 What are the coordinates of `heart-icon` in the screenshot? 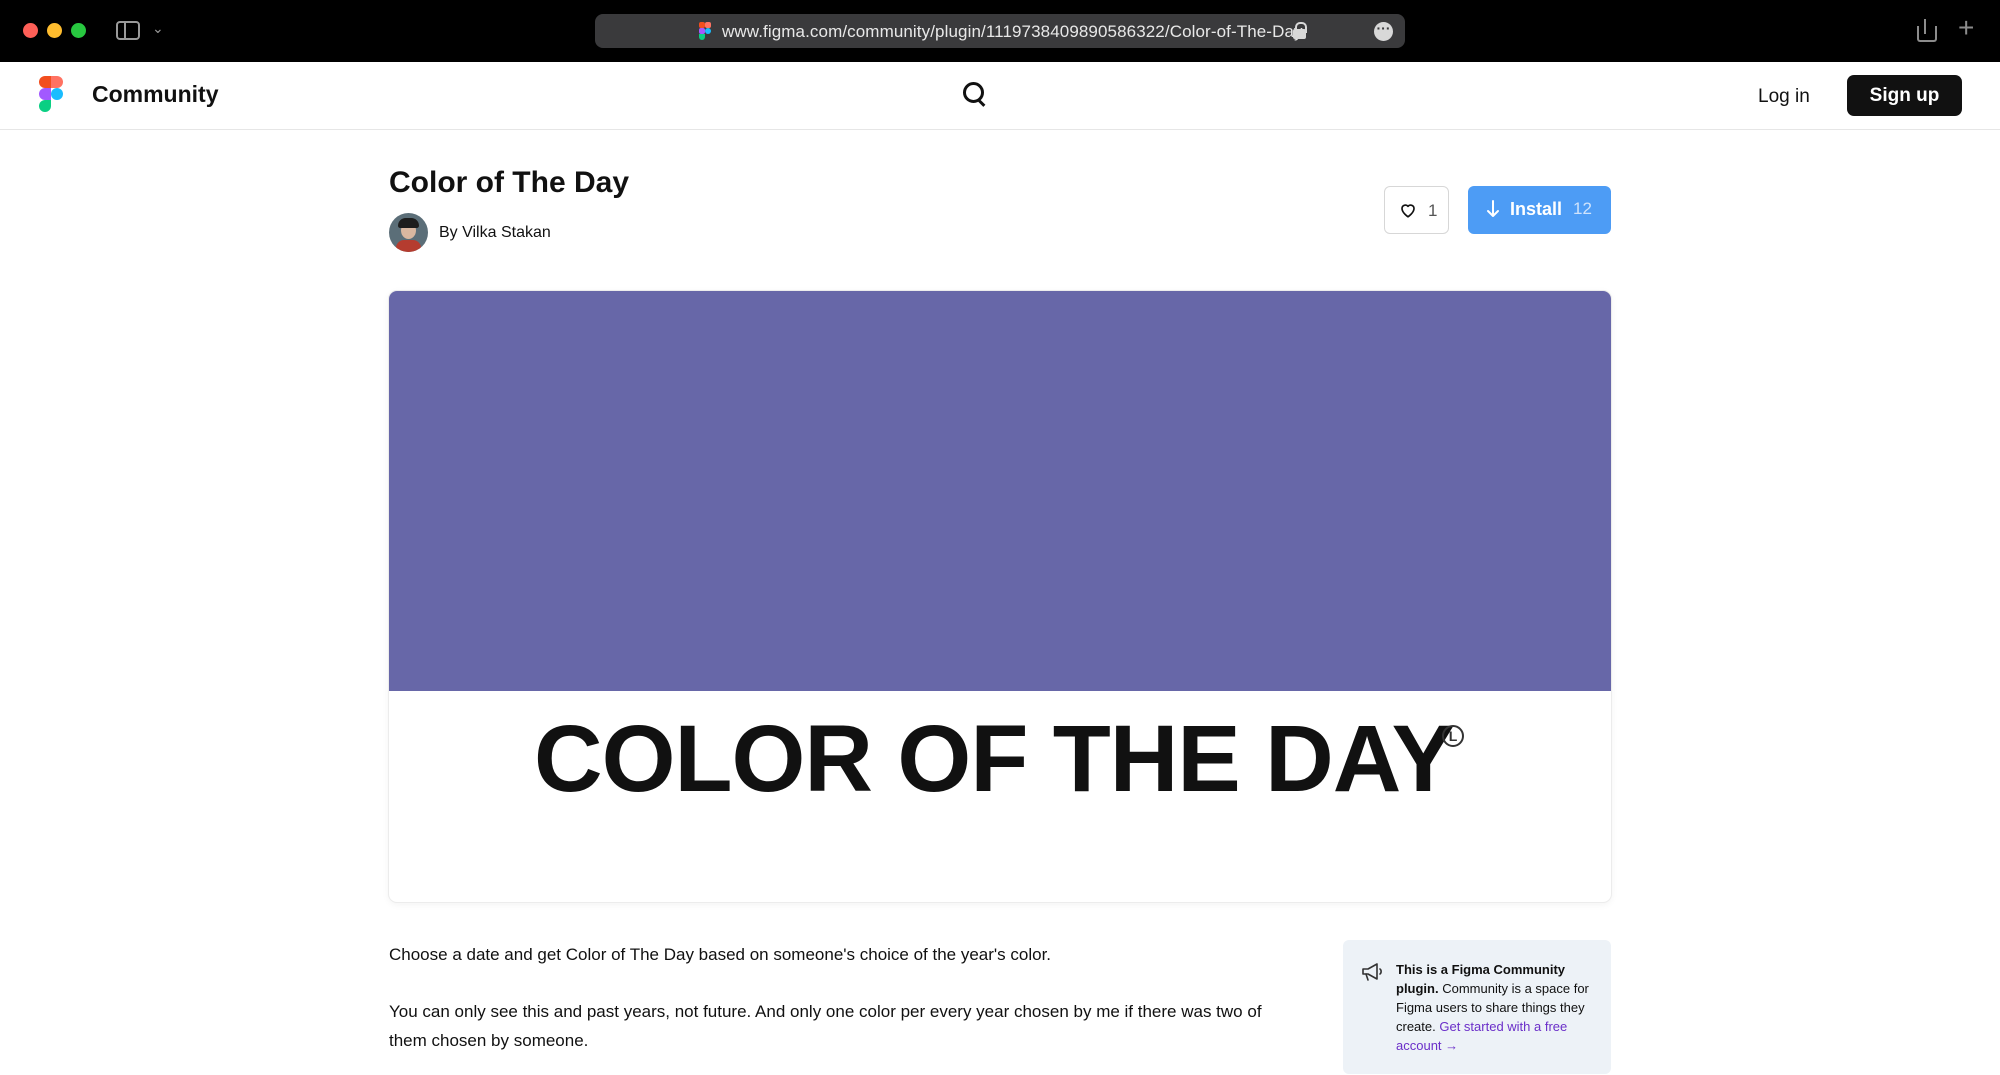 It's located at (1408, 211).